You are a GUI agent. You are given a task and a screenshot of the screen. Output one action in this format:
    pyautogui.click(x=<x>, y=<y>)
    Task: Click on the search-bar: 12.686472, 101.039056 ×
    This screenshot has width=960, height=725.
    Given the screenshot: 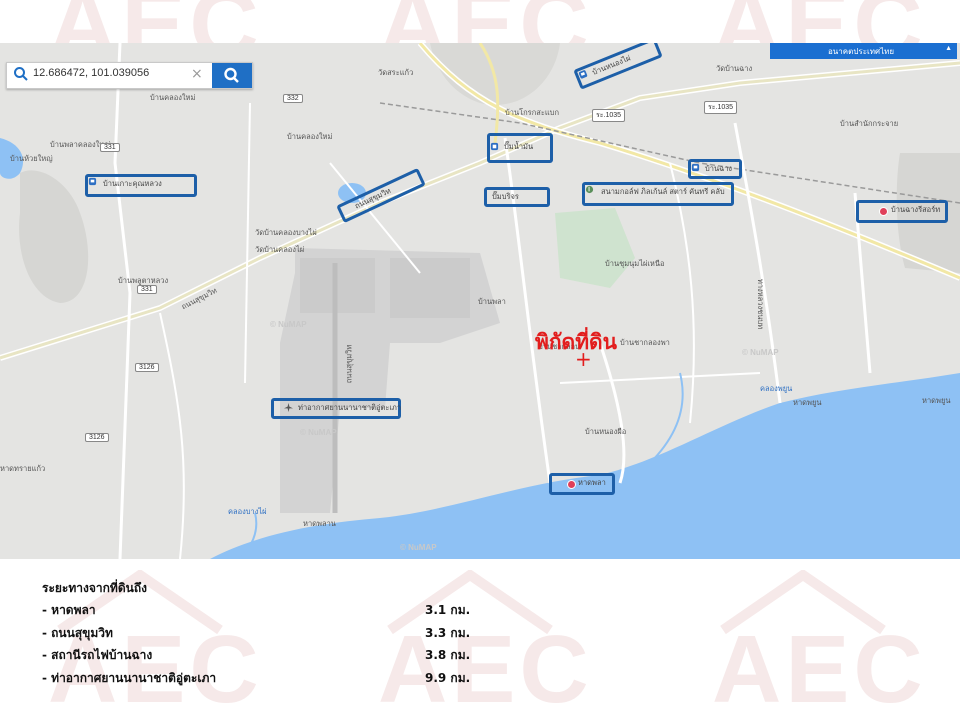 What is the action you would take?
    pyautogui.click(x=129, y=75)
    